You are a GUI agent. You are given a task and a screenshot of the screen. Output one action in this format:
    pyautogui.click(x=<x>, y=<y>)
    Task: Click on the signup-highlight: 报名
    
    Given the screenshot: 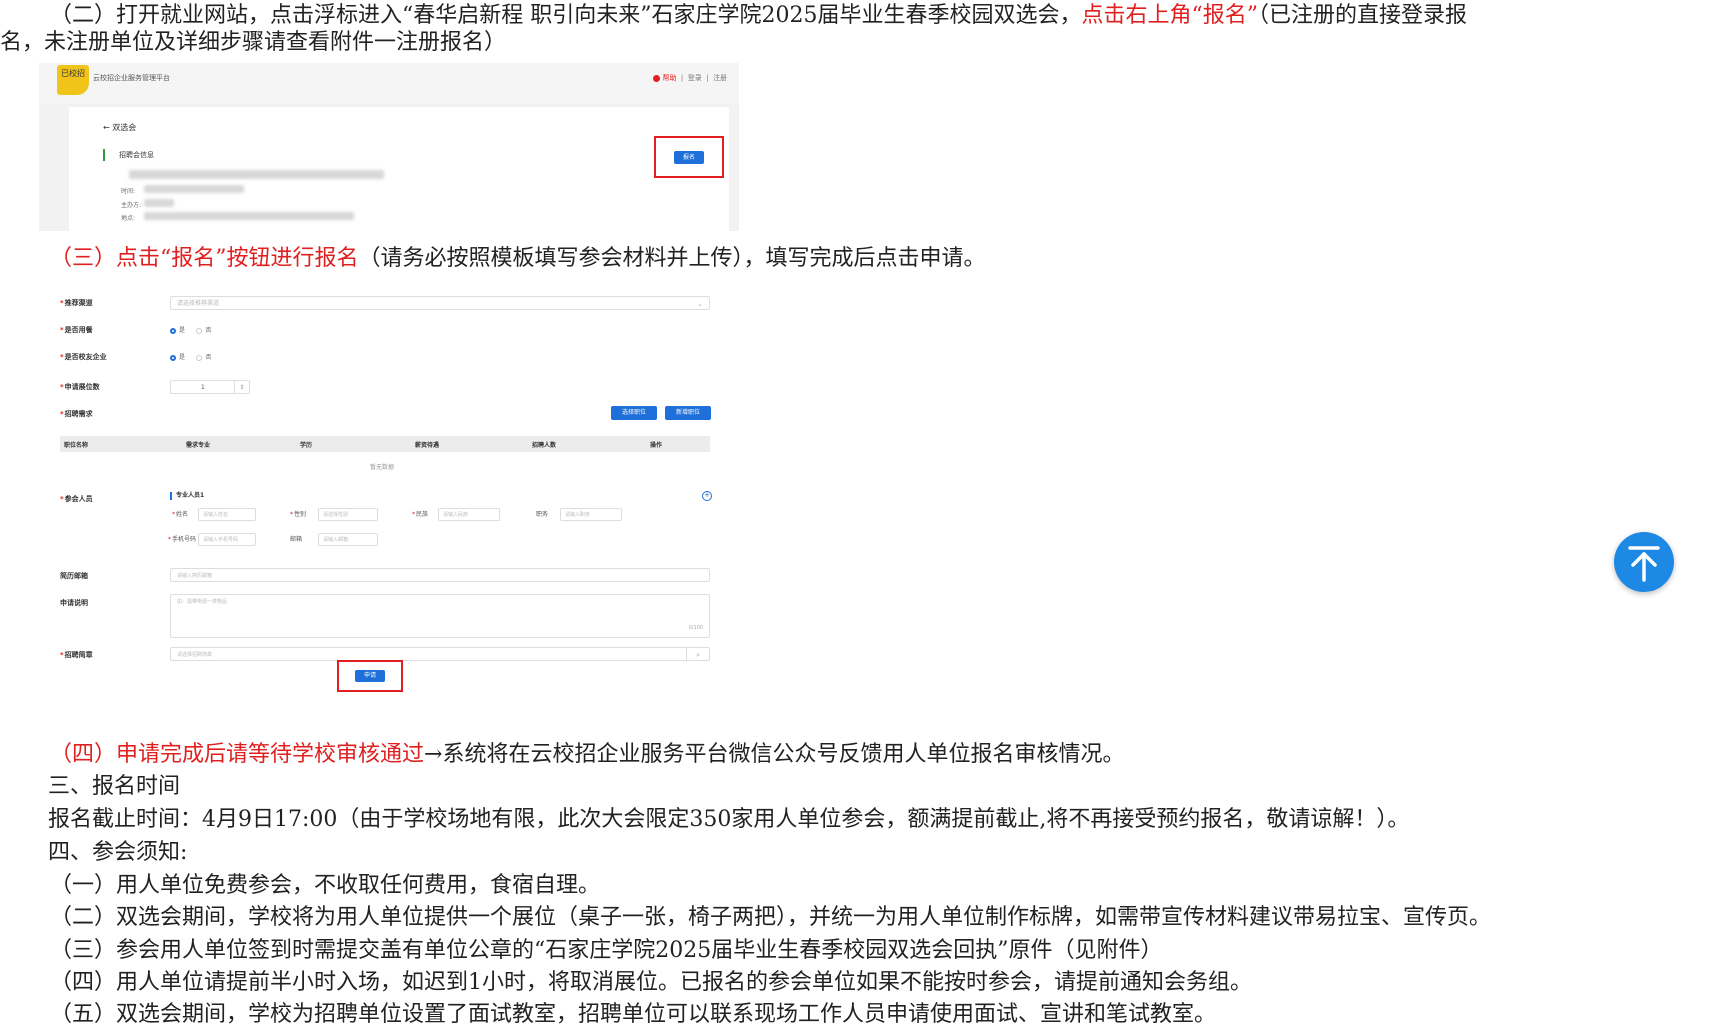 What is the action you would take?
    pyautogui.click(x=689, y=157)
    